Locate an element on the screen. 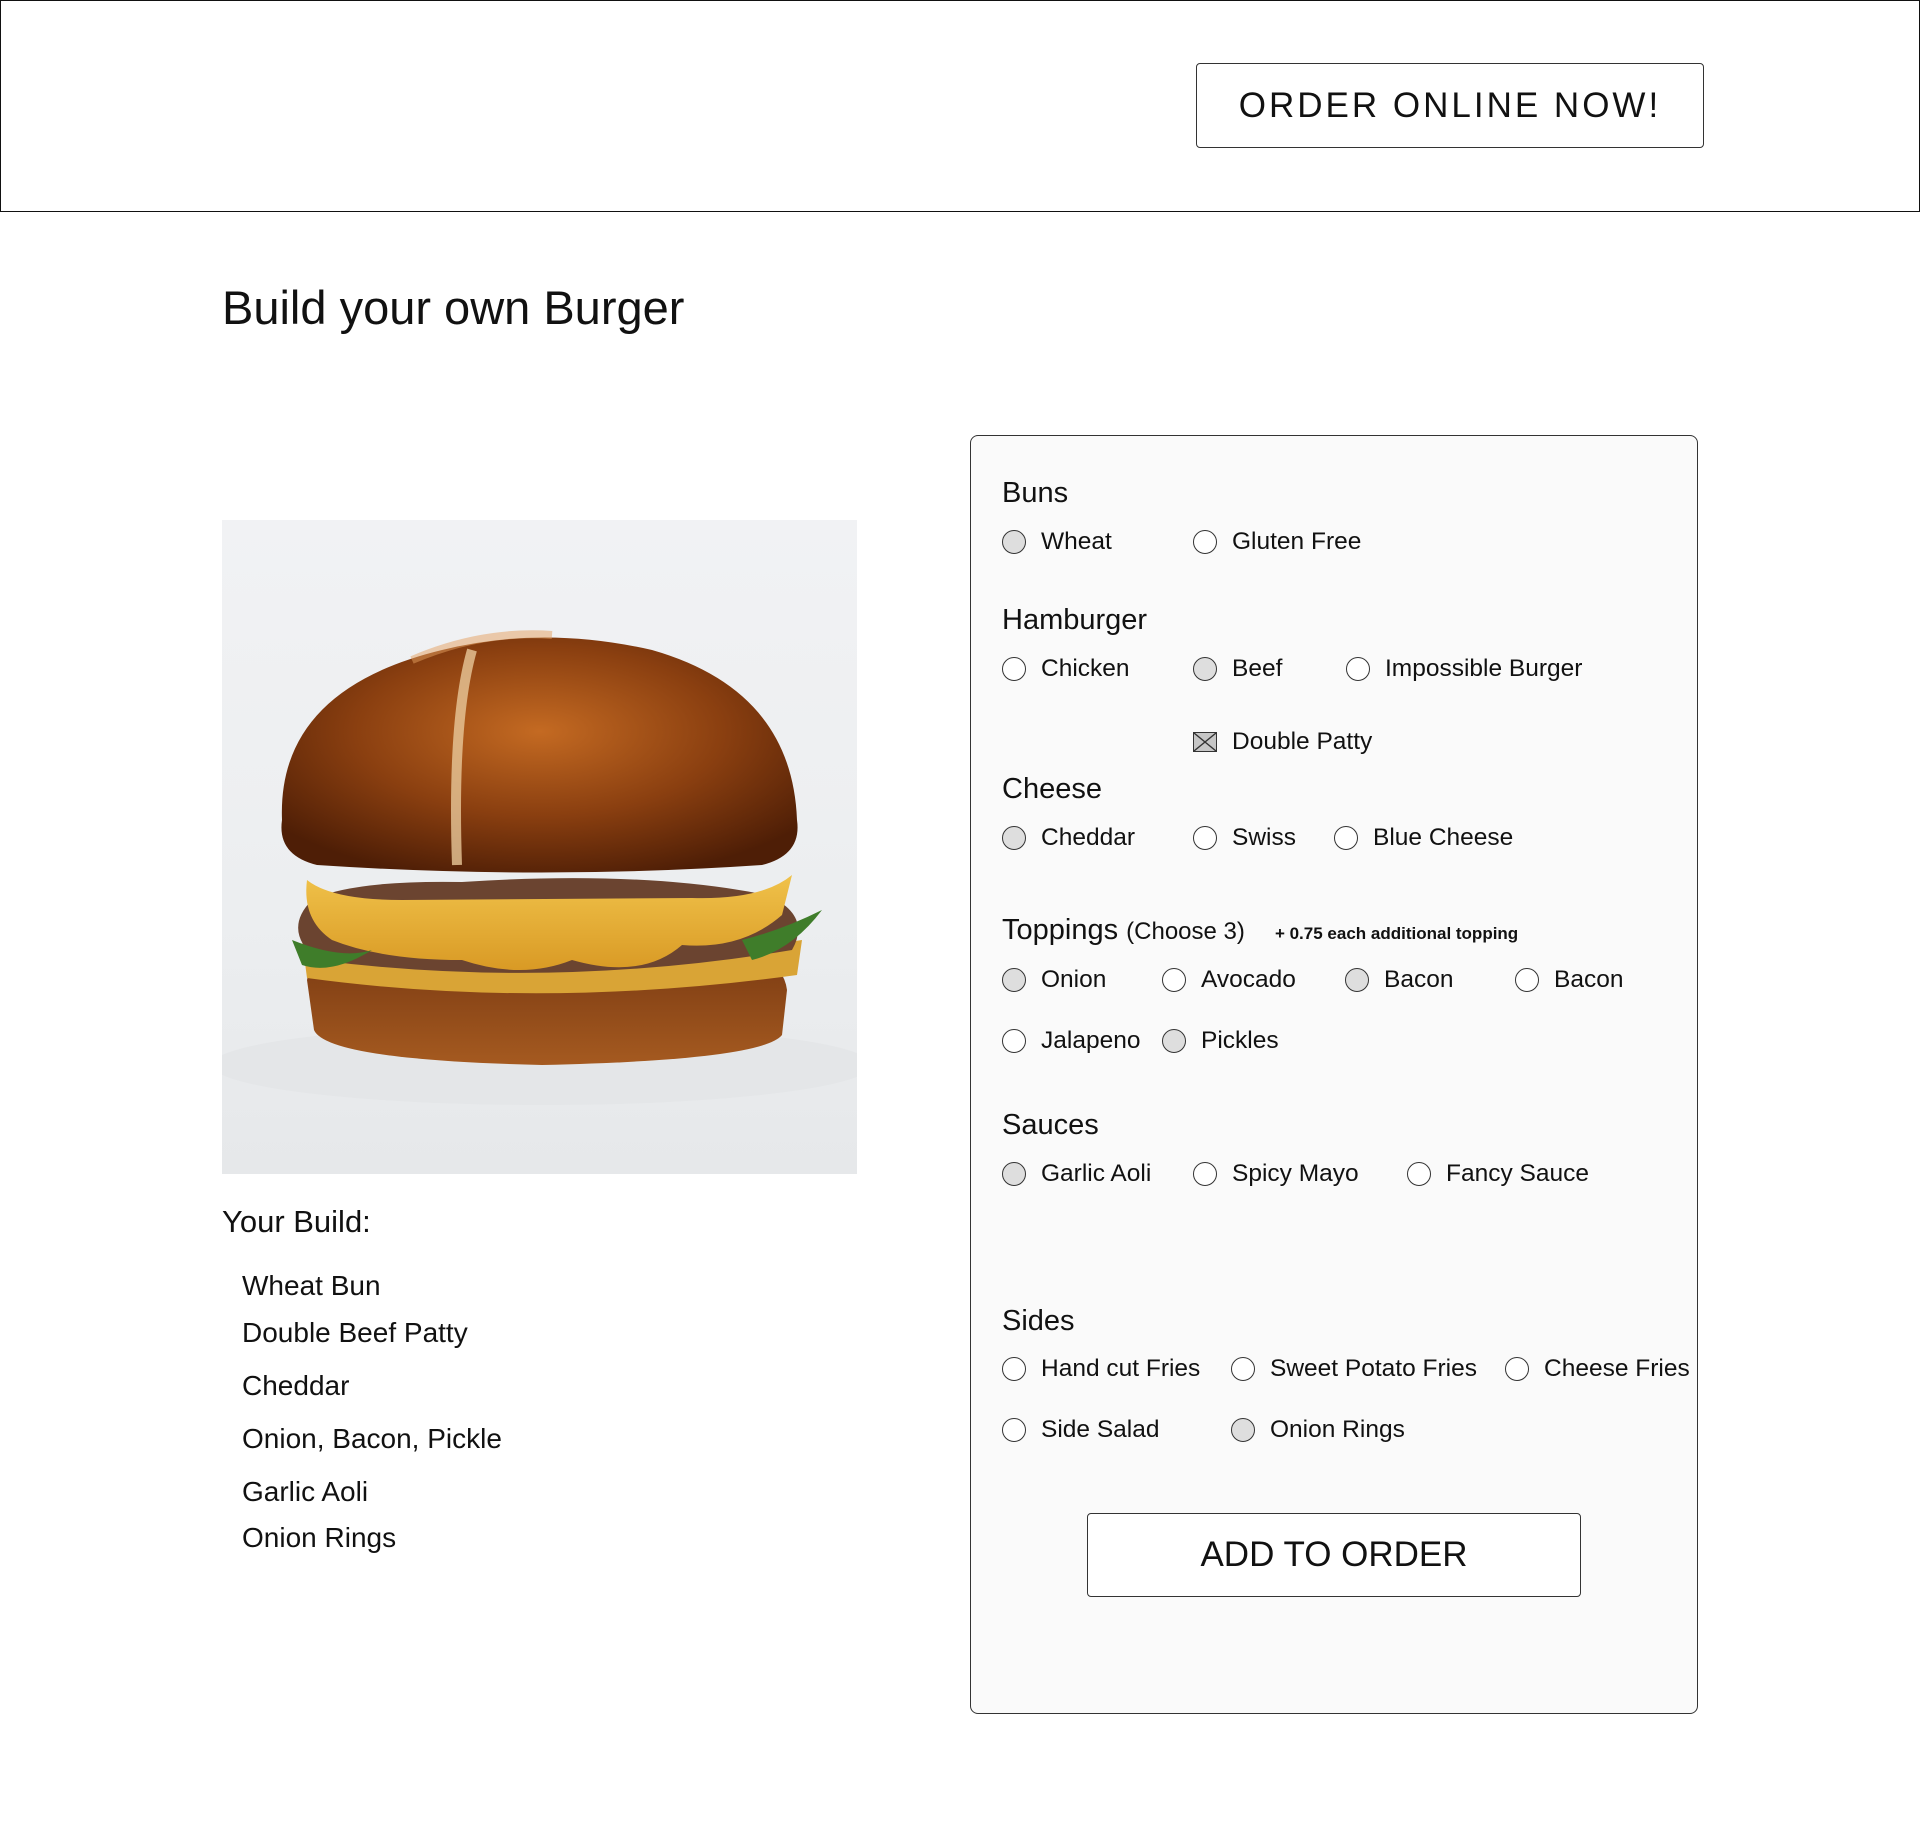 The height and width of the screenshot is (1839, 1920). sides-title: Sides is located at coordinates (1038, 1321).